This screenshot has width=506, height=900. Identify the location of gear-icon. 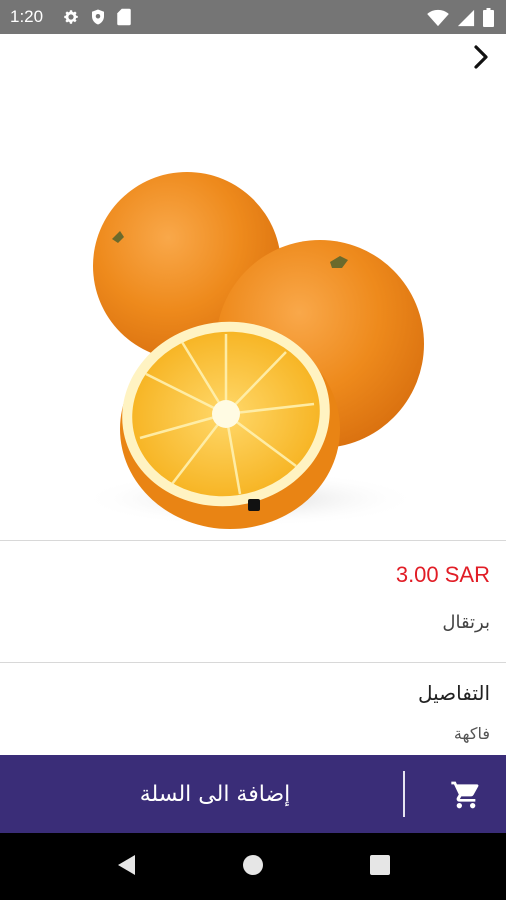
(71, 17).